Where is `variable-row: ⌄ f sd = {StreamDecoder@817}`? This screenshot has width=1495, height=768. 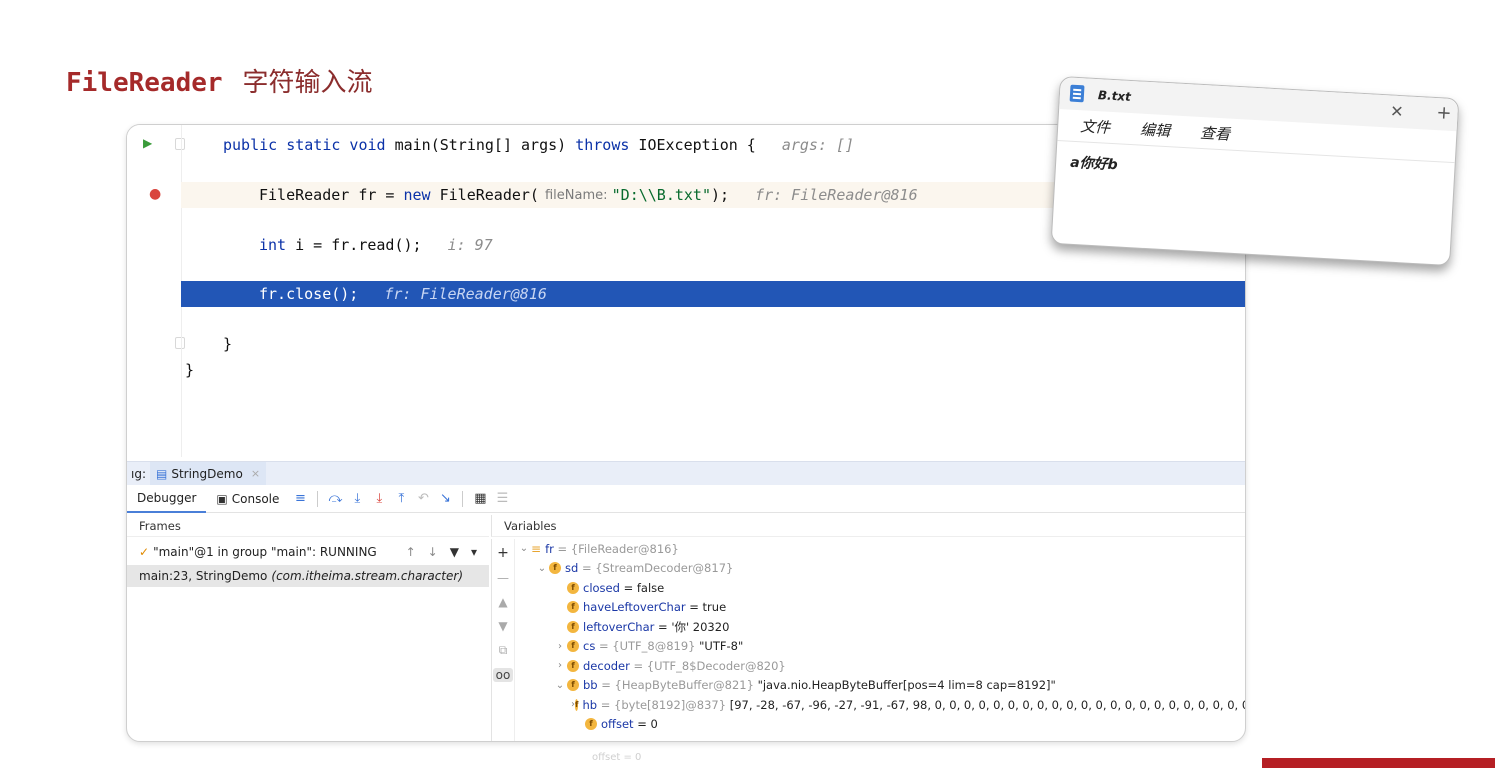
variable-row: ⌄ f sd = {StreamDecoder@817} is located at coordinates (881, 569).